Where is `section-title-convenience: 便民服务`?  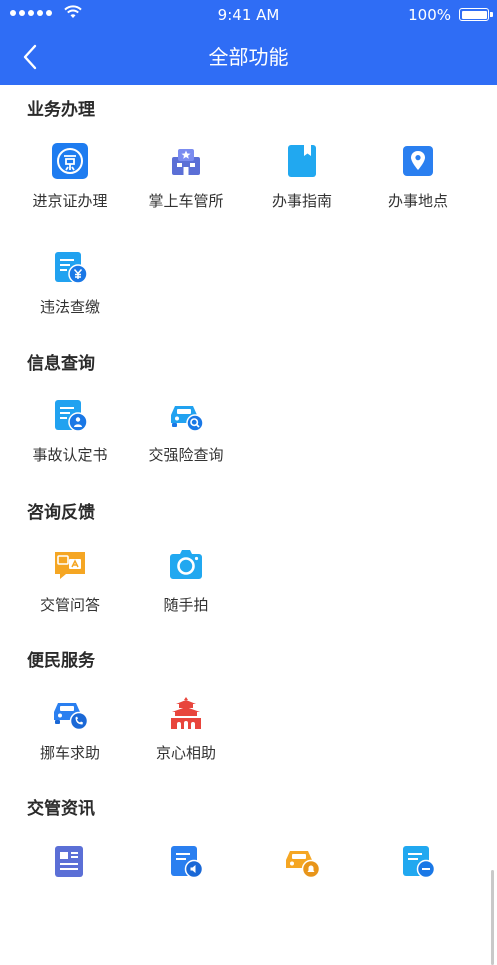
section-title-convenience: 便民服务 is located at coordinates (61, 661).